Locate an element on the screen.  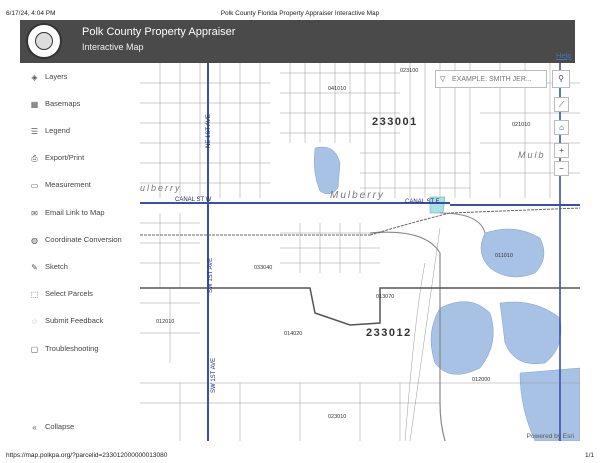
chart-tool-button: ⟋ is located at coordinates (561, 104).